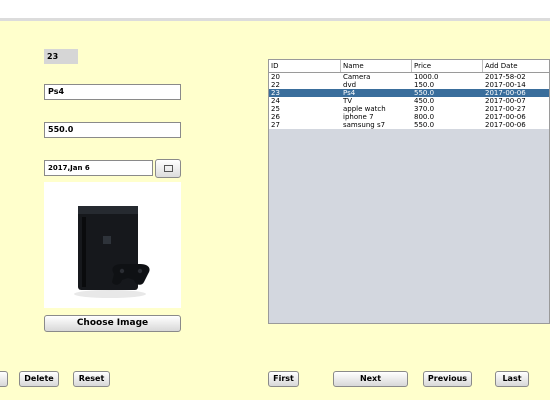  What do you see at coordinates (98, 168) in the screenshot?
I see `date-field: 2017,Jan 6` at bounding box center [98, 168].